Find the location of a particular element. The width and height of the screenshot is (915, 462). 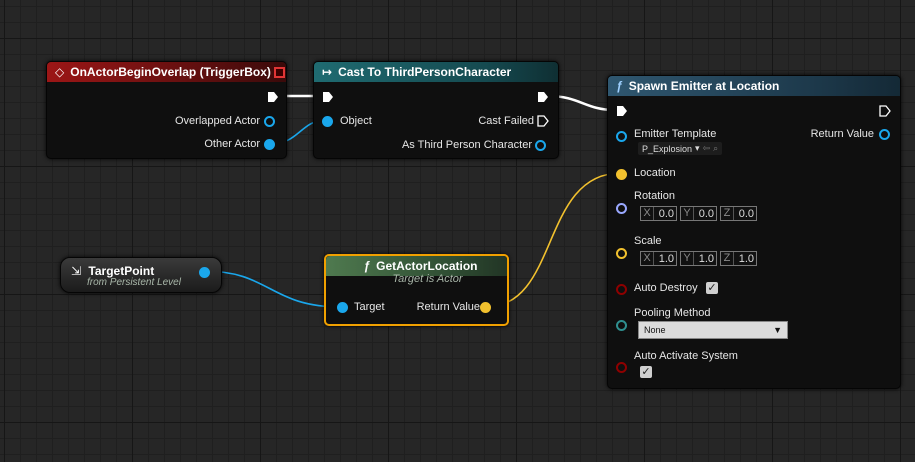

rotation-x-field: X 0.0 is located at coordinates (658, 213).